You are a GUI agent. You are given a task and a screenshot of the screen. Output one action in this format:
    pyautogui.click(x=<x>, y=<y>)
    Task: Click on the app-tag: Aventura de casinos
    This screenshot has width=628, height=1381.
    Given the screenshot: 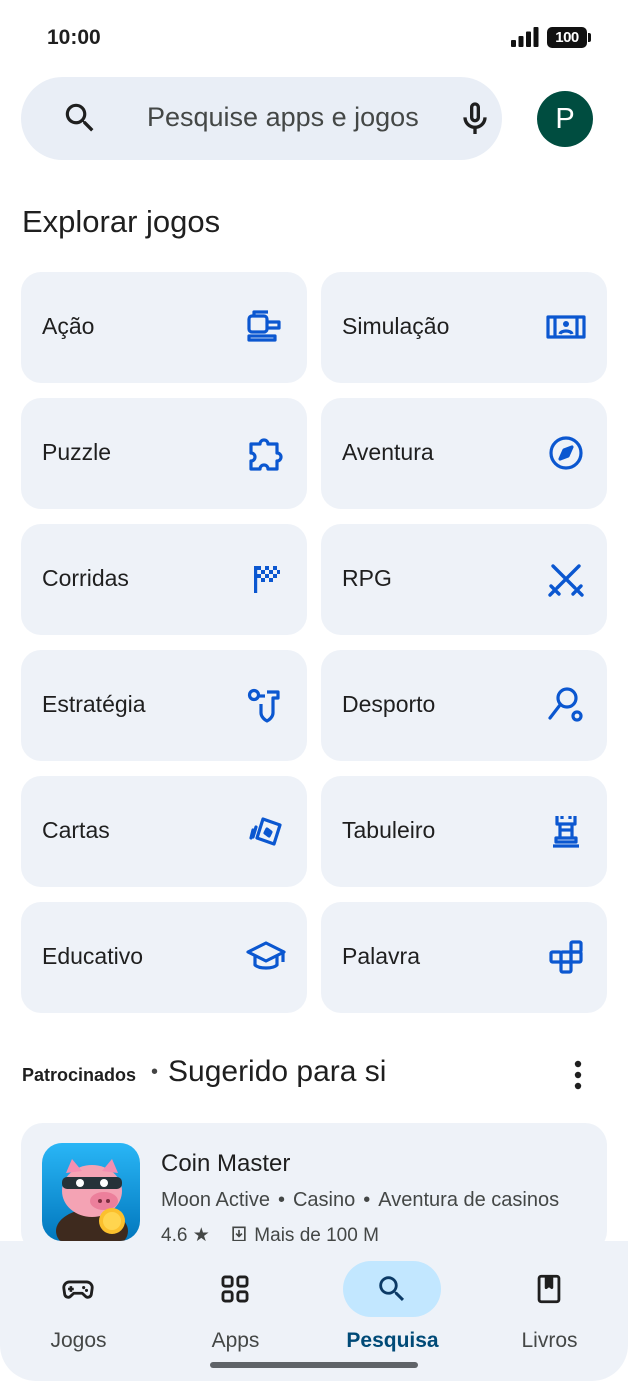 What is the action you would take?
    pyautogui.click(x=469, y=1200)
    